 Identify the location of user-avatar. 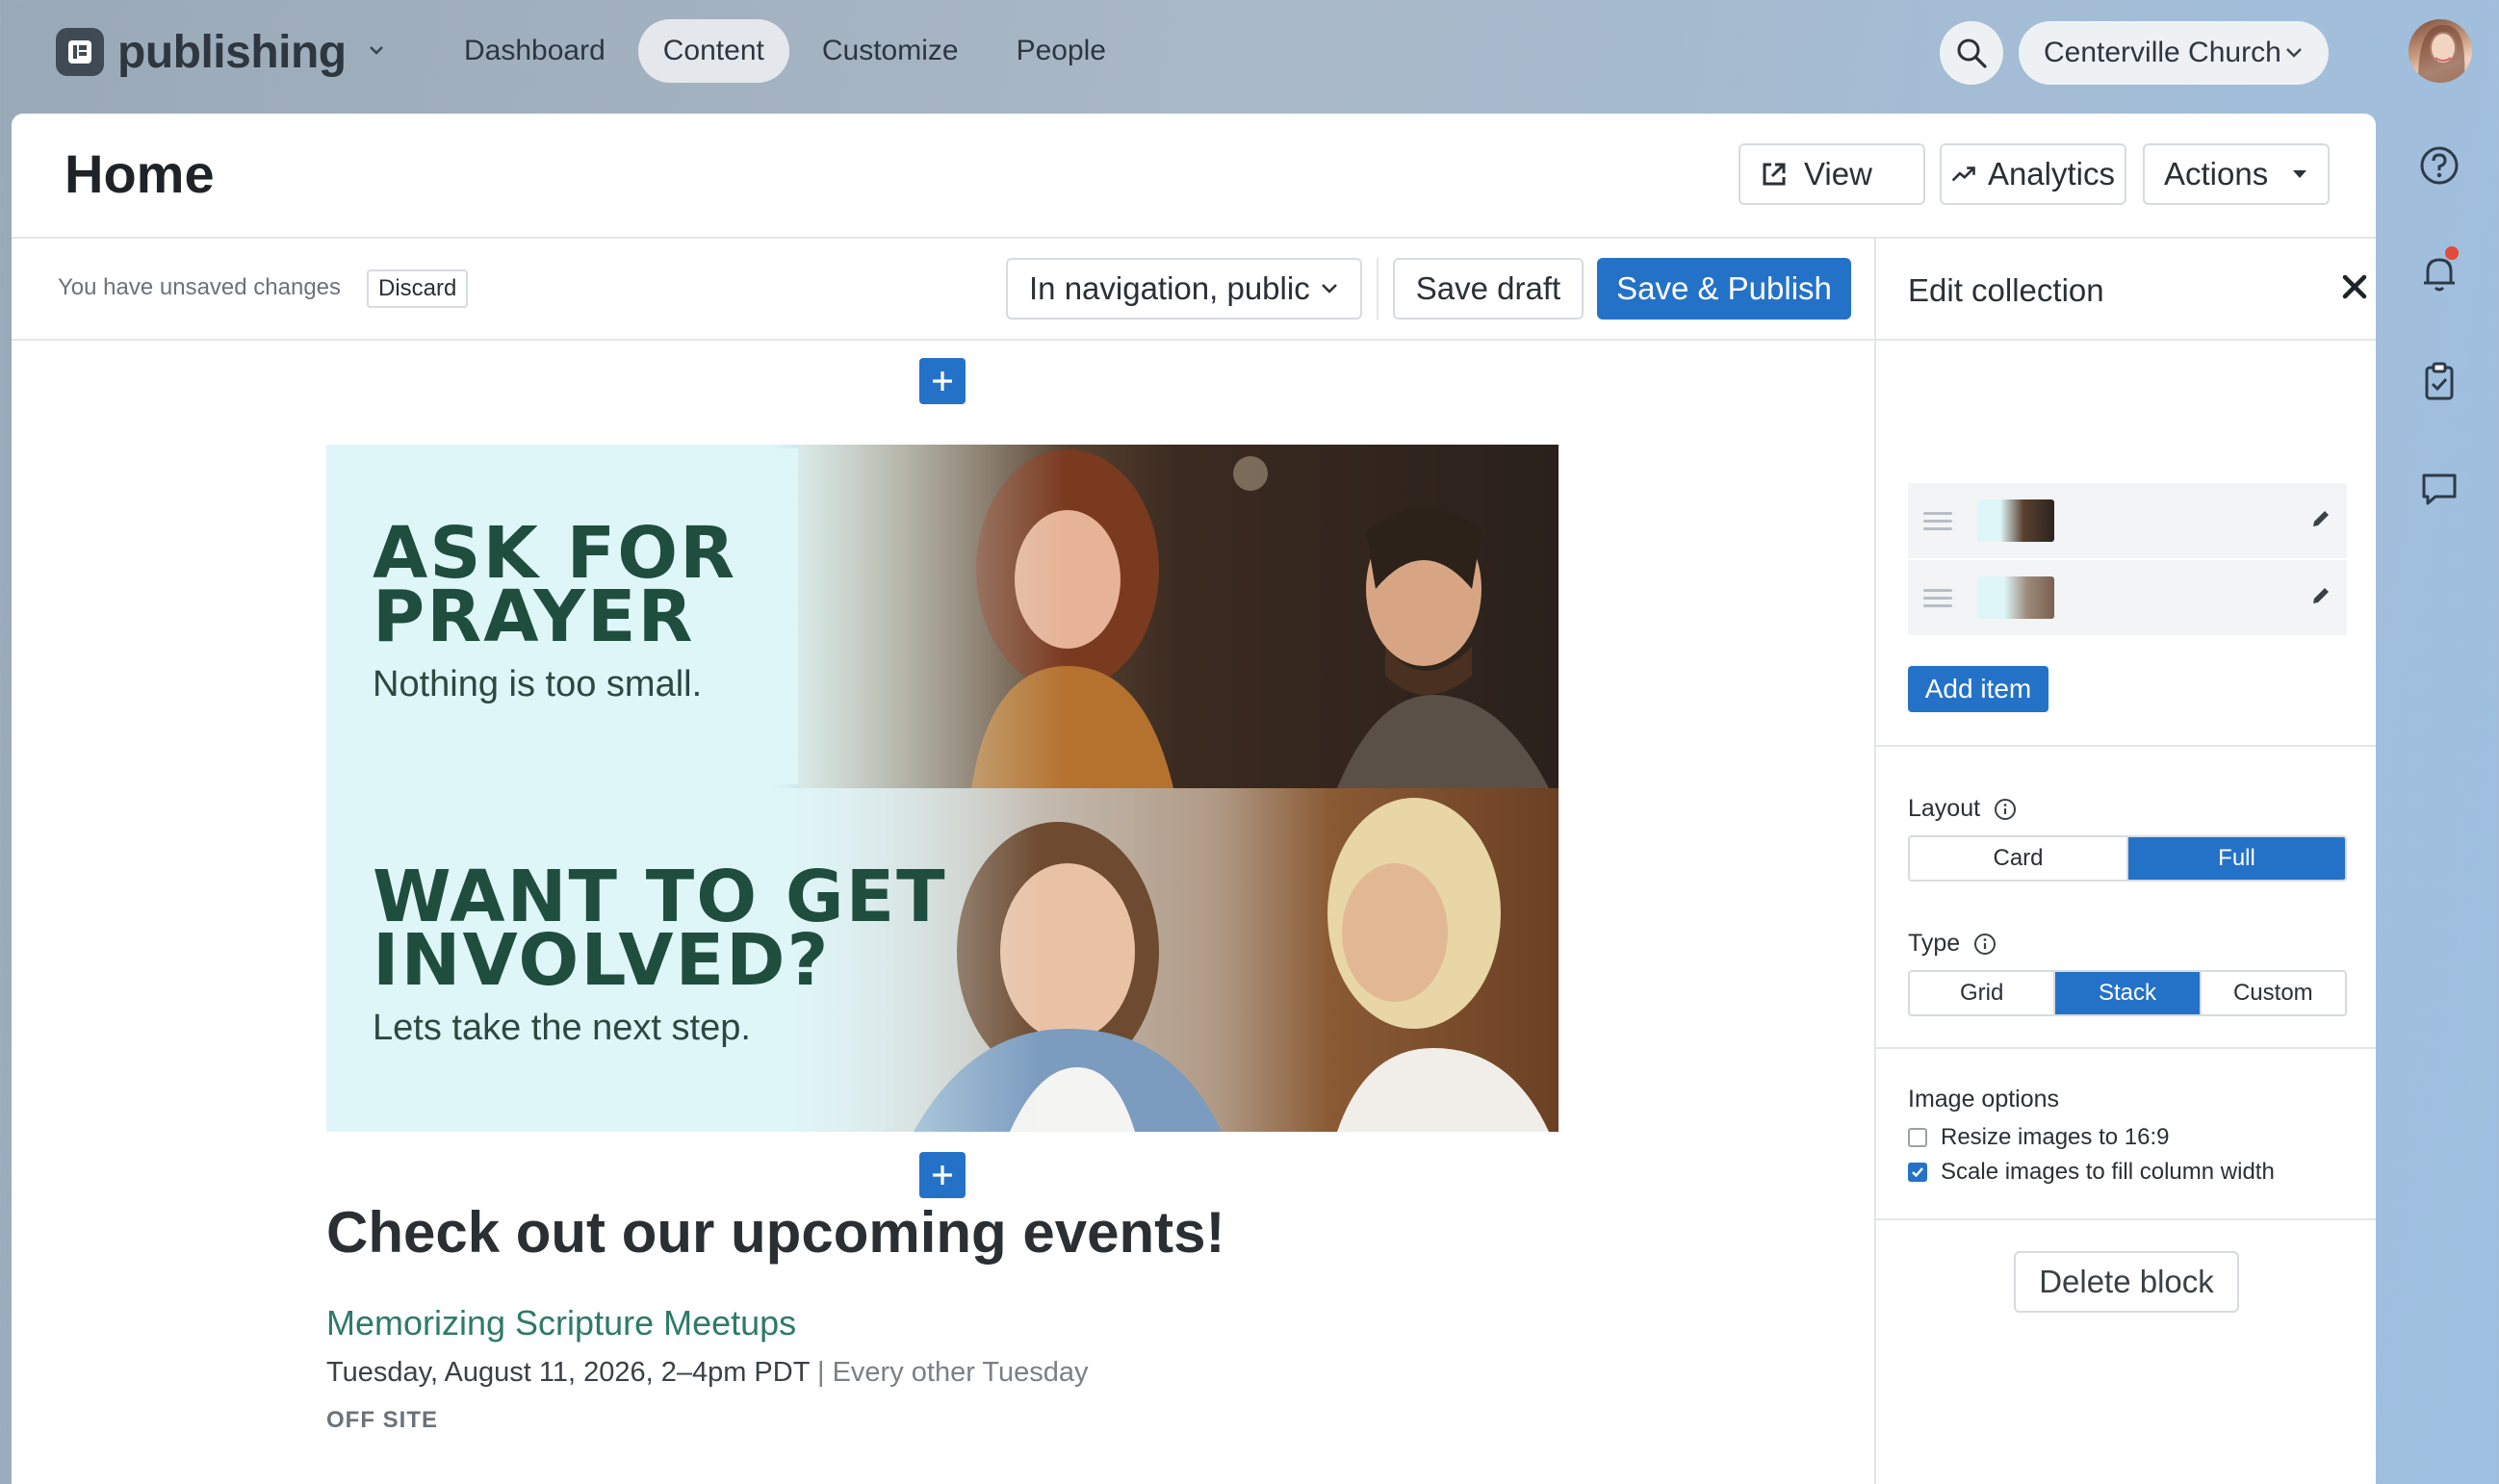
(2440, 51).